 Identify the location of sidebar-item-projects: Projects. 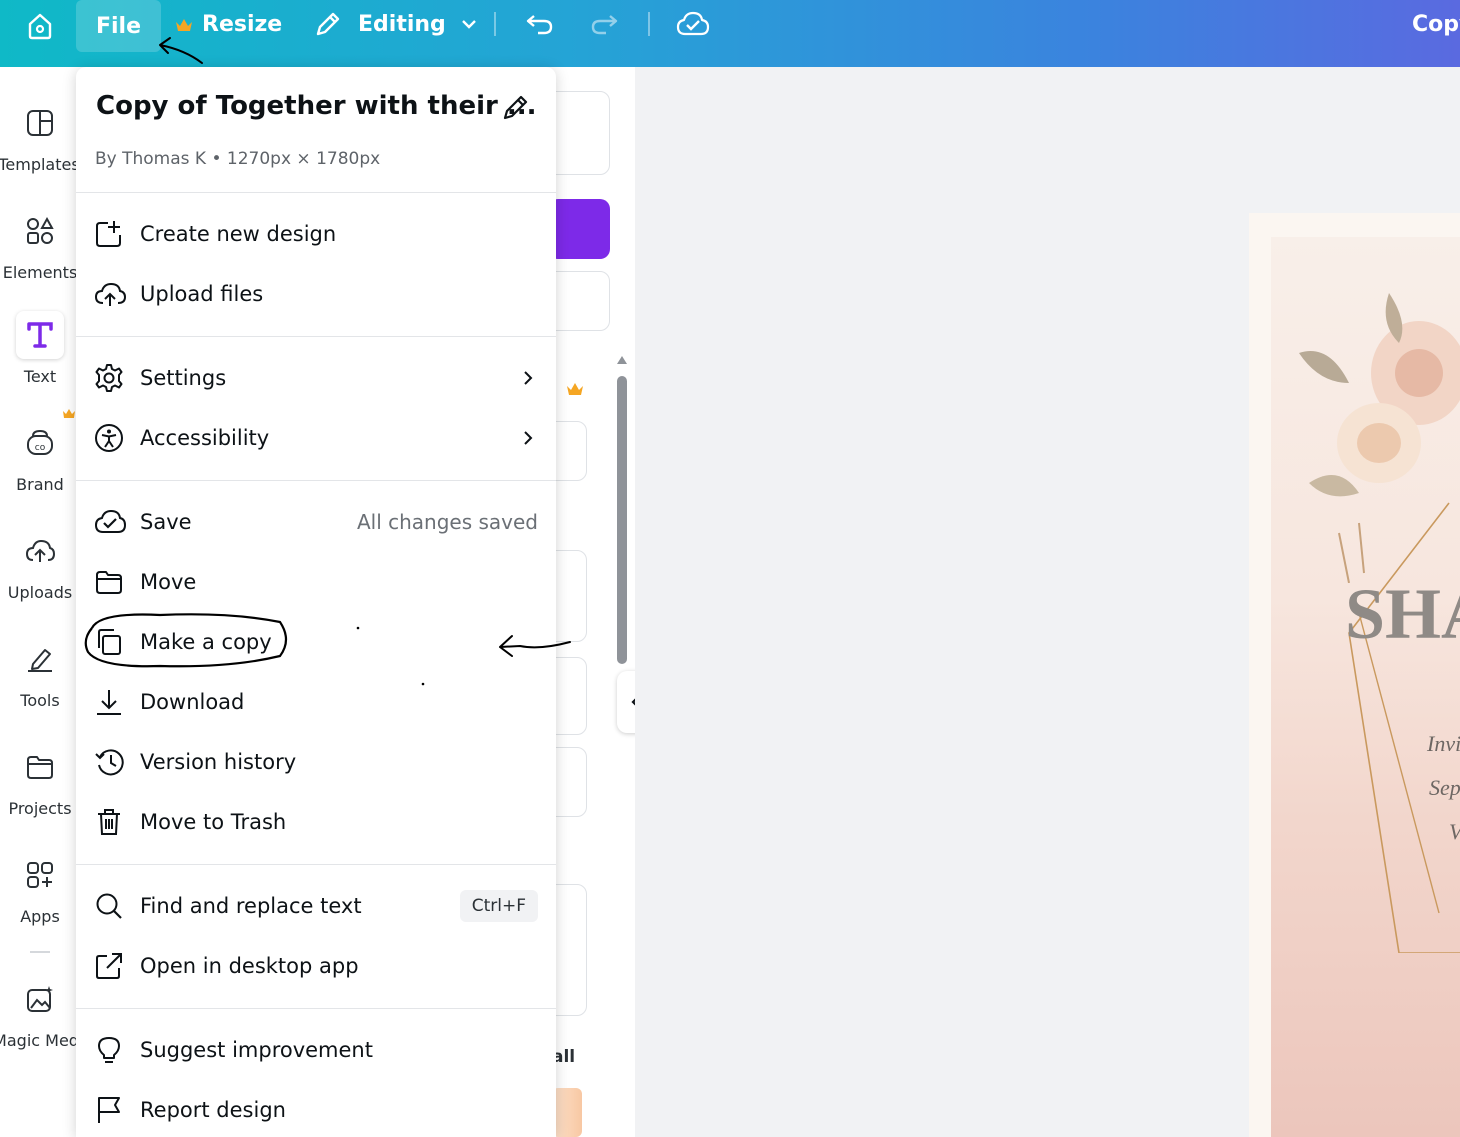
(40, 780).